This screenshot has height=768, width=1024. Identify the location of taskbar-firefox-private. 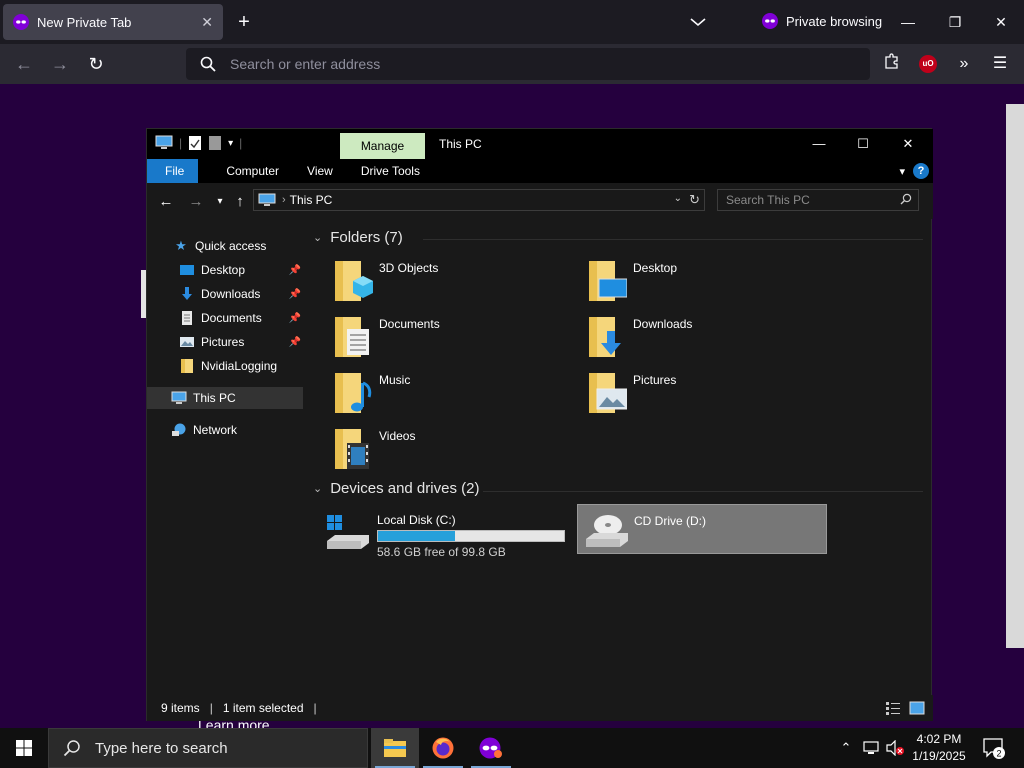
(491, 748).